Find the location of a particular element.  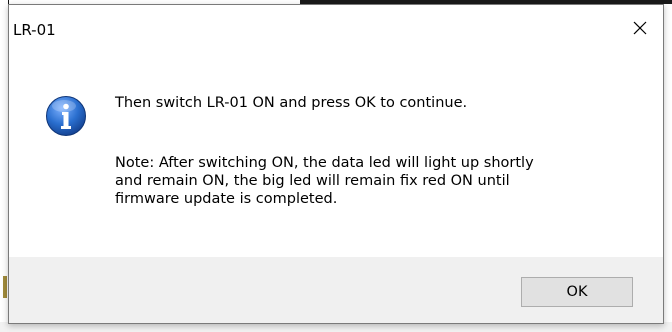

dialog-titlebar: LR-01 is located at coordinates (336, 28).